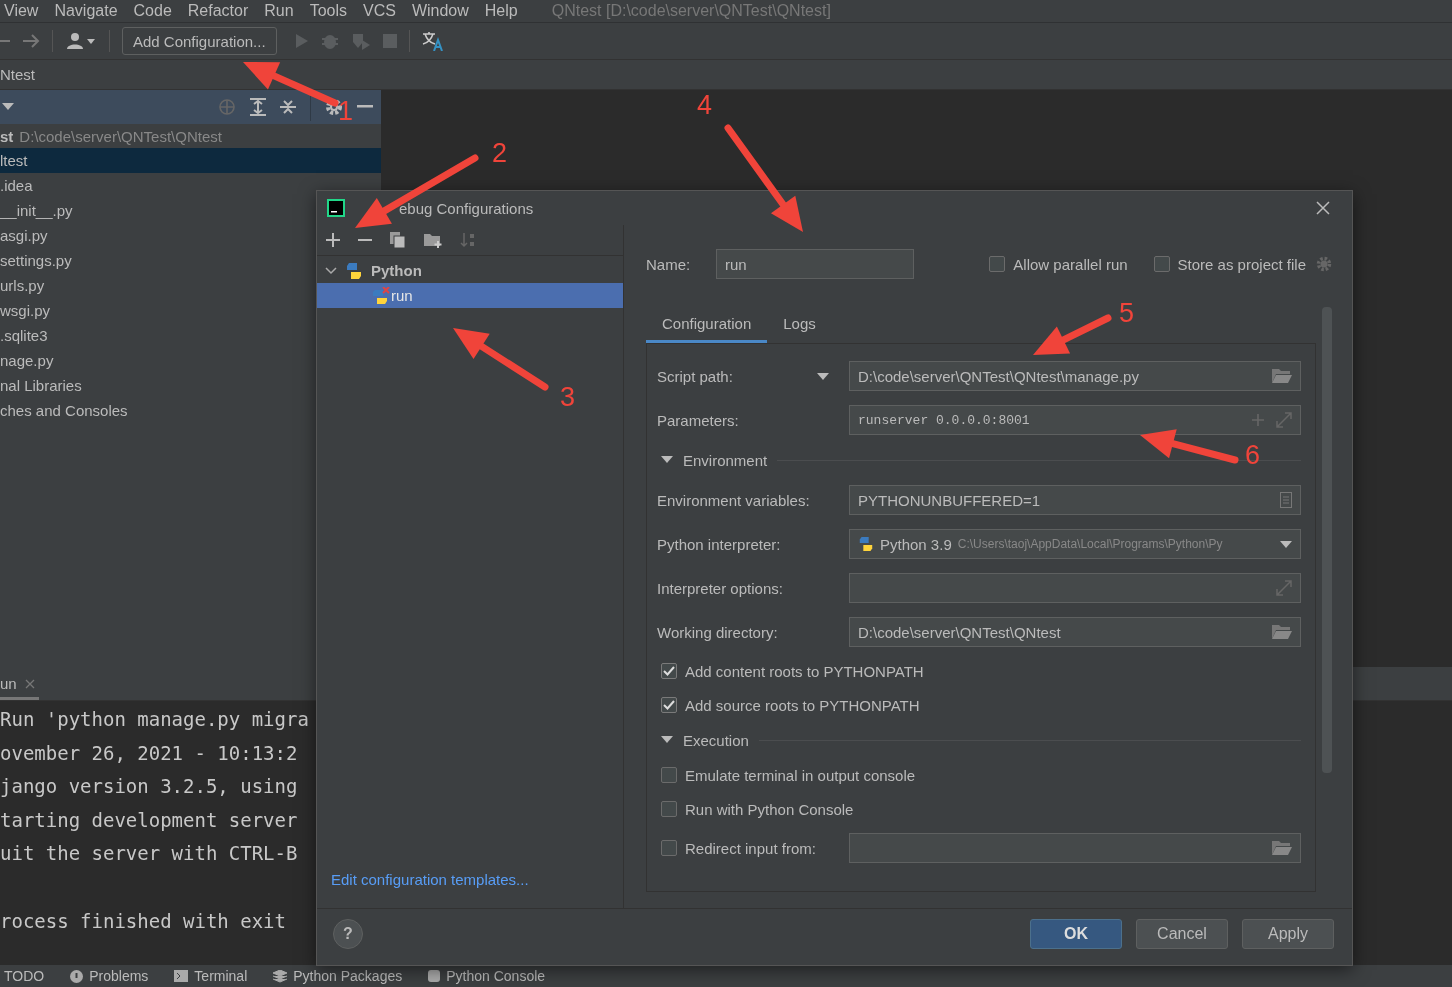 The width and height of the screenshot is (1452, 987). Describe the element at coordinates (790, 705) in the screenshot. I see `checkbox: Add source roots to PYTHONPATH` at that location.